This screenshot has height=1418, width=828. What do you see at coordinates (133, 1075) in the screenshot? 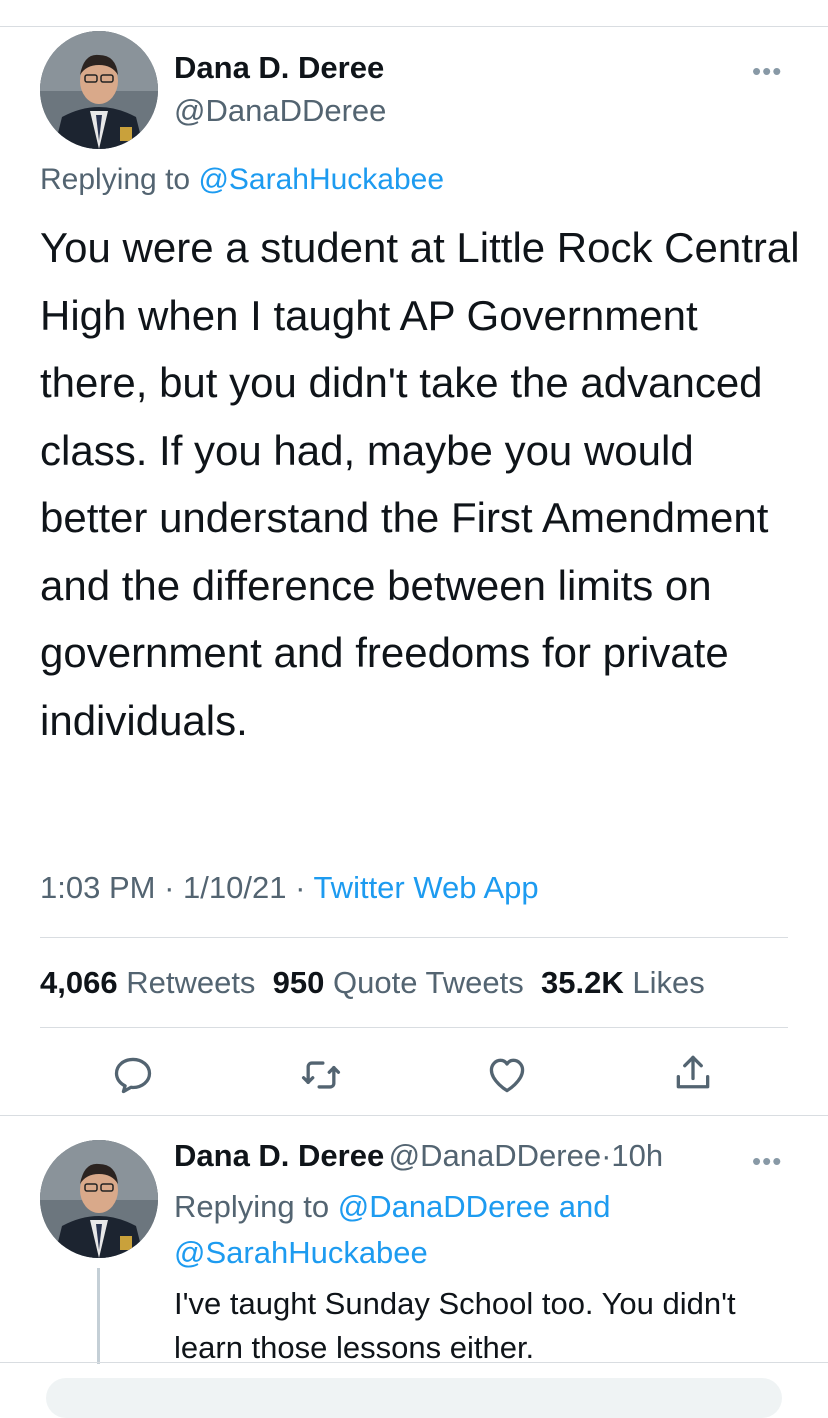
I see `reply-icon` at bounding box center [133, 1075].